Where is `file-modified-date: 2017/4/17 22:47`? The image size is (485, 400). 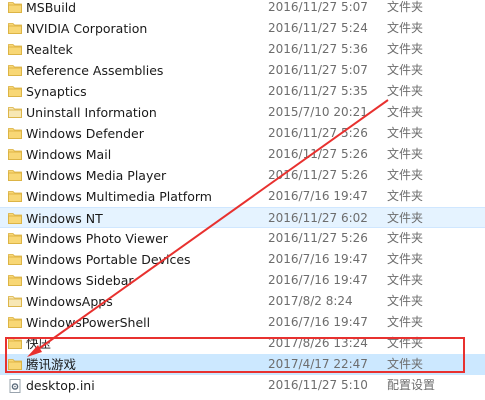
file-modified-date: 2017/4/17 22:47 is located at coordinates (318, 364).